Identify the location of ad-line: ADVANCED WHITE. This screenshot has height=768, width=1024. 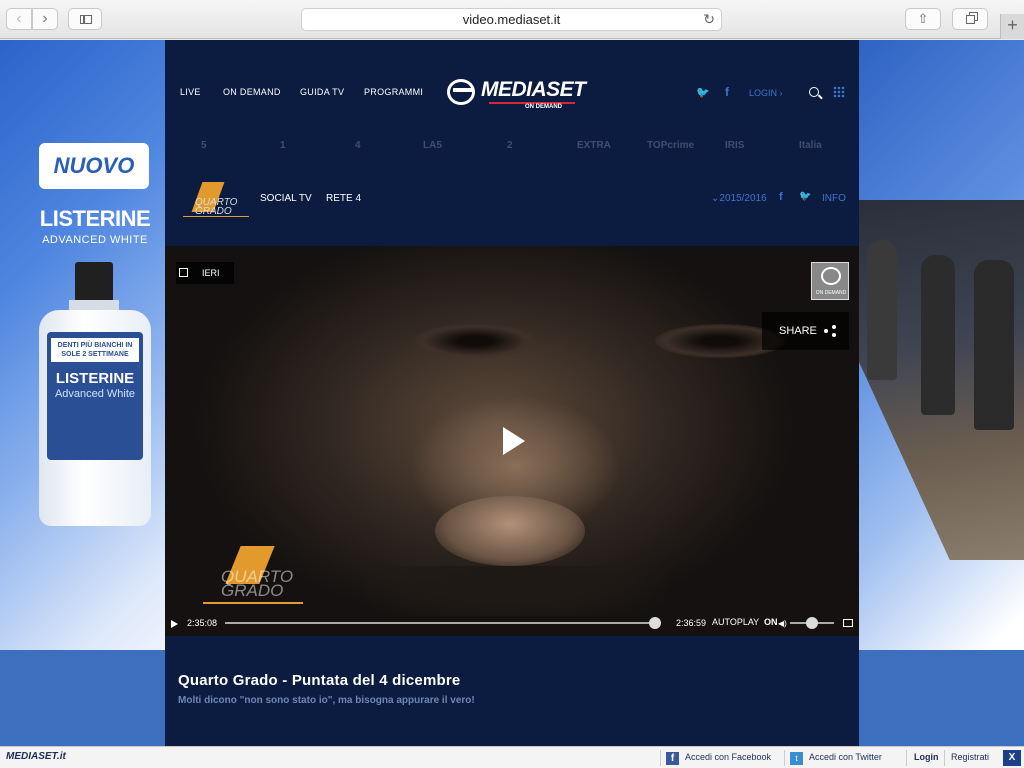
(95, 240).